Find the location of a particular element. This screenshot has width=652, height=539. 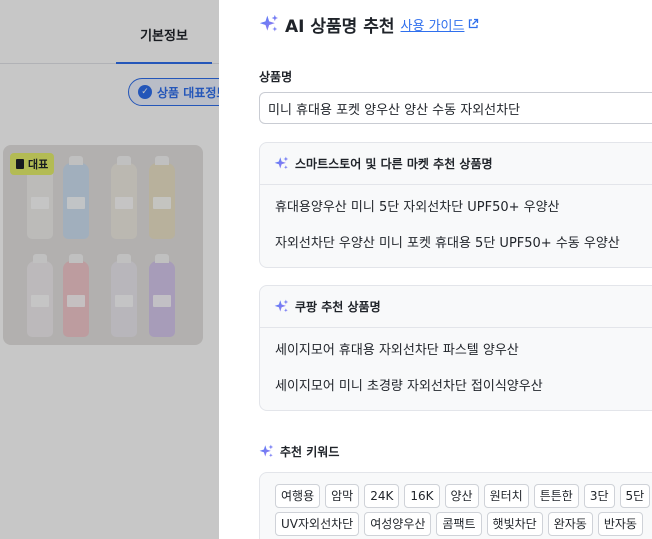

keyword-chip: 암막 is located at coordinates (342, 496).